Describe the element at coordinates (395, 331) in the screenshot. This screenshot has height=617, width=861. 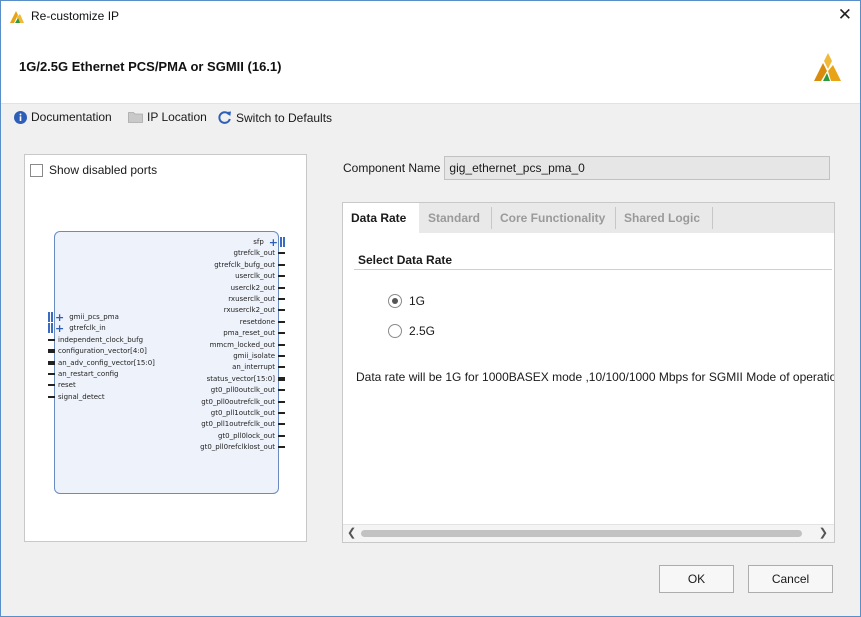
I see `radio-2-5g` at that location.